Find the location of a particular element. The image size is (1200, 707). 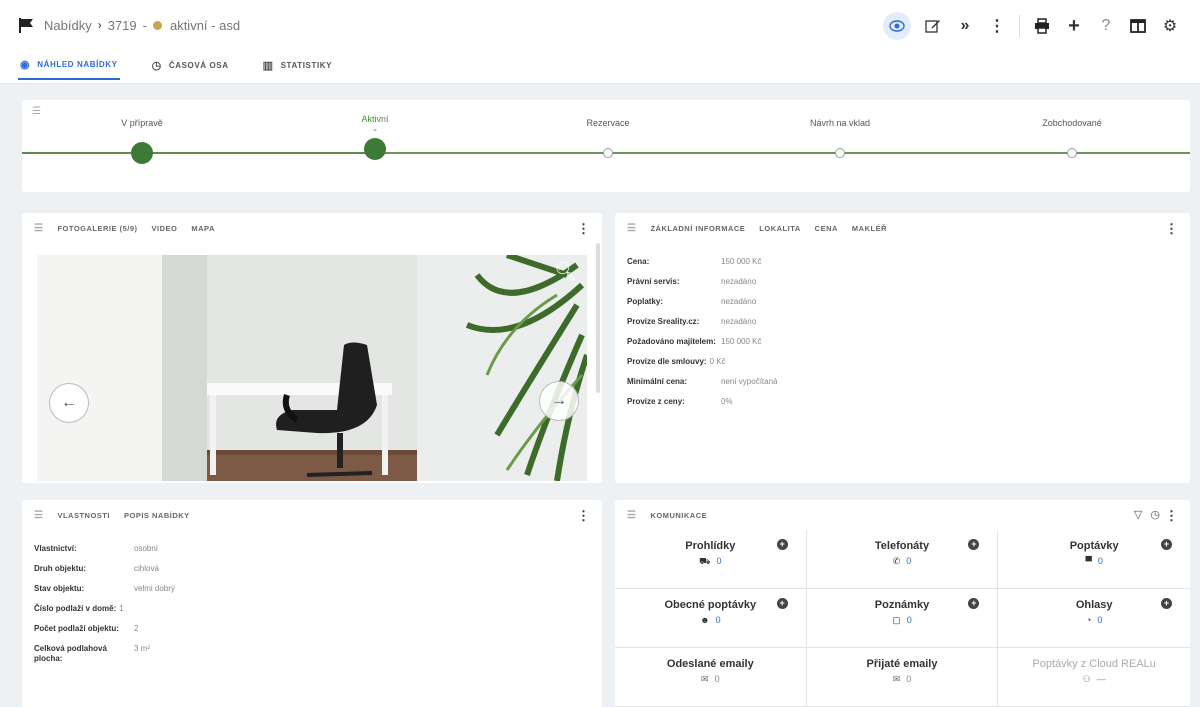

step-preparation: V přípravě is located at coordinates (142, 141).